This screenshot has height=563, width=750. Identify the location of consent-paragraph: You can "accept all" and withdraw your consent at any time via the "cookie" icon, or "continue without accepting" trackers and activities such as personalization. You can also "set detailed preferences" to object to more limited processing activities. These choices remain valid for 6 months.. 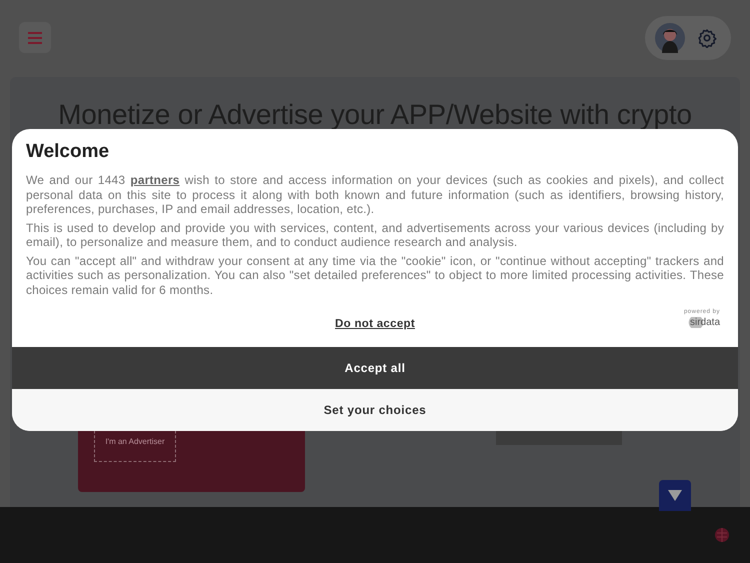
(375, 275).